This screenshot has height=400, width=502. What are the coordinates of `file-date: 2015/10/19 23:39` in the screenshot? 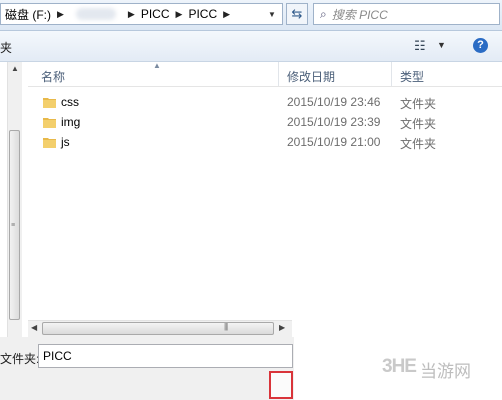 It's located at (334, 122).